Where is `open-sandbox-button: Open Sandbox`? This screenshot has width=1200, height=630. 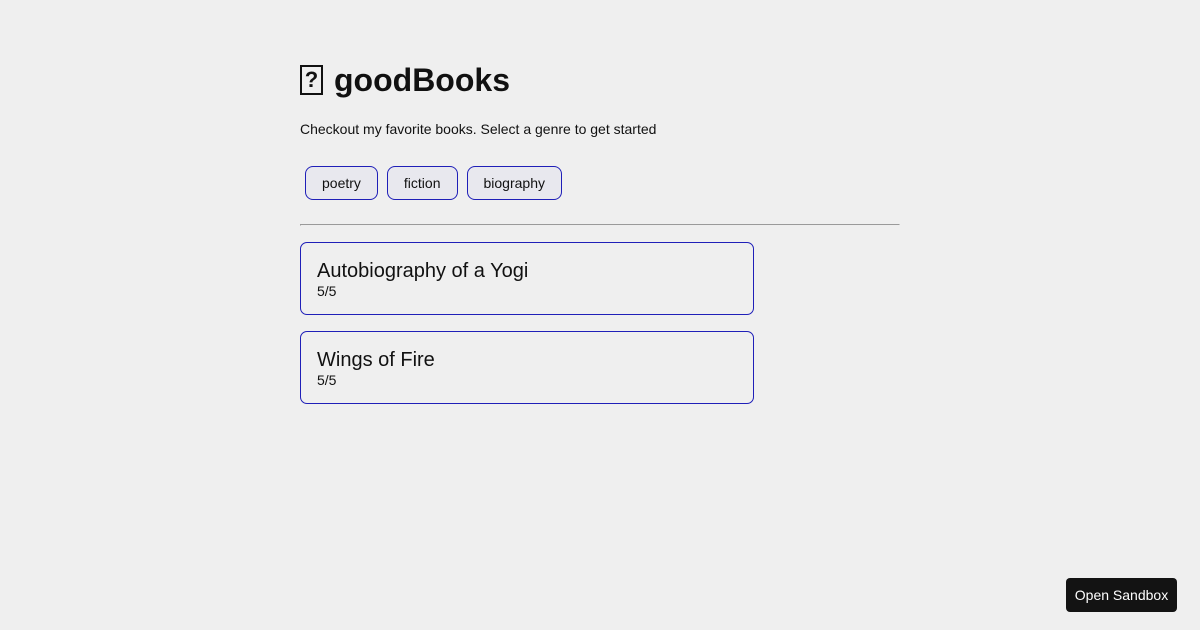
open-sandbox-button: Open Sandbox is located at coordinates (1121, 595).